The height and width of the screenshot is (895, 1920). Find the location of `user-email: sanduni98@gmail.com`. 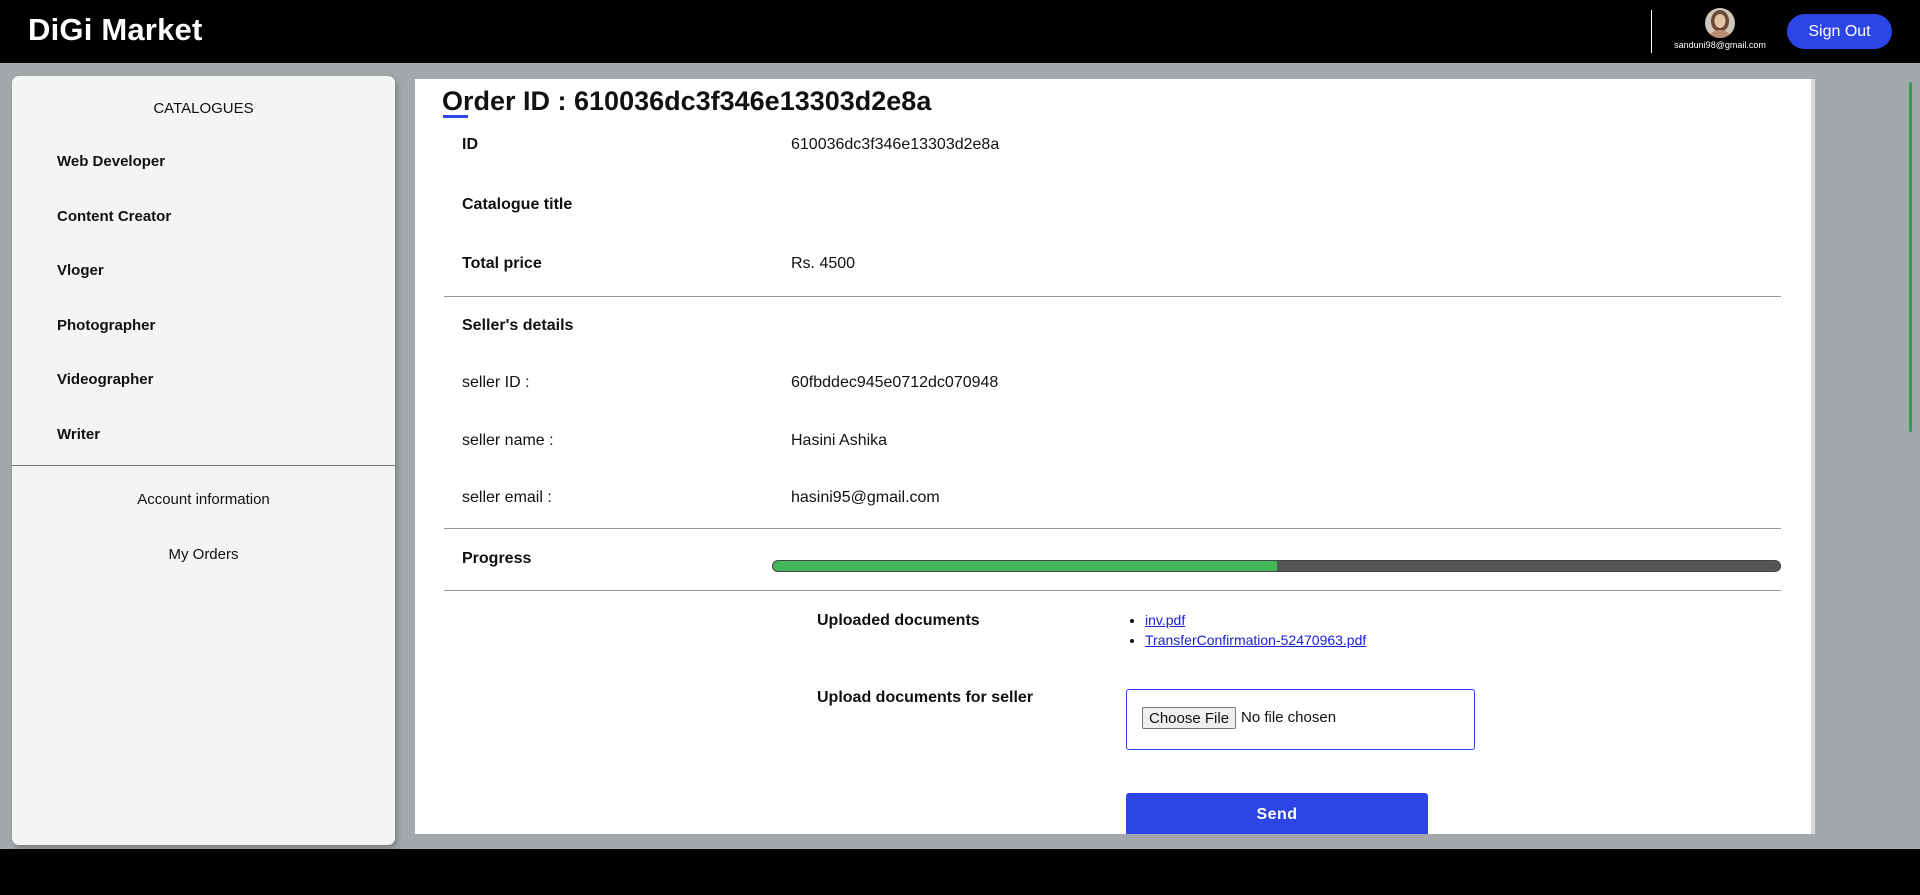

user-email: sanduni98@gmail.com is located at coordinates (1720, 45).